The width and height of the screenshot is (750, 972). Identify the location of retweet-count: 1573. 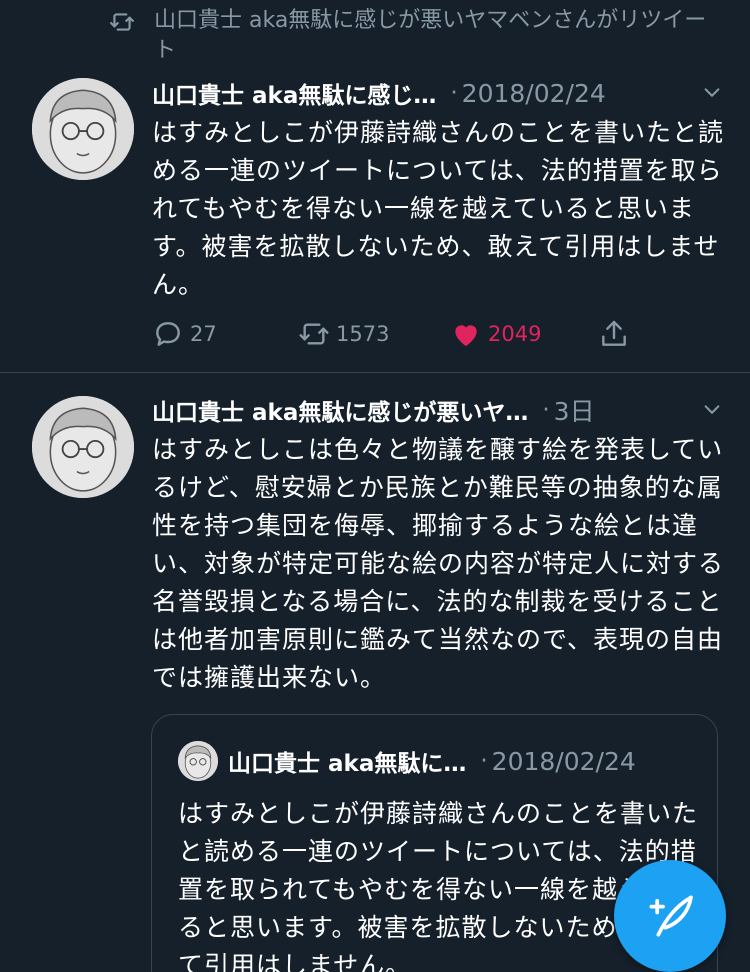
(363, 334).